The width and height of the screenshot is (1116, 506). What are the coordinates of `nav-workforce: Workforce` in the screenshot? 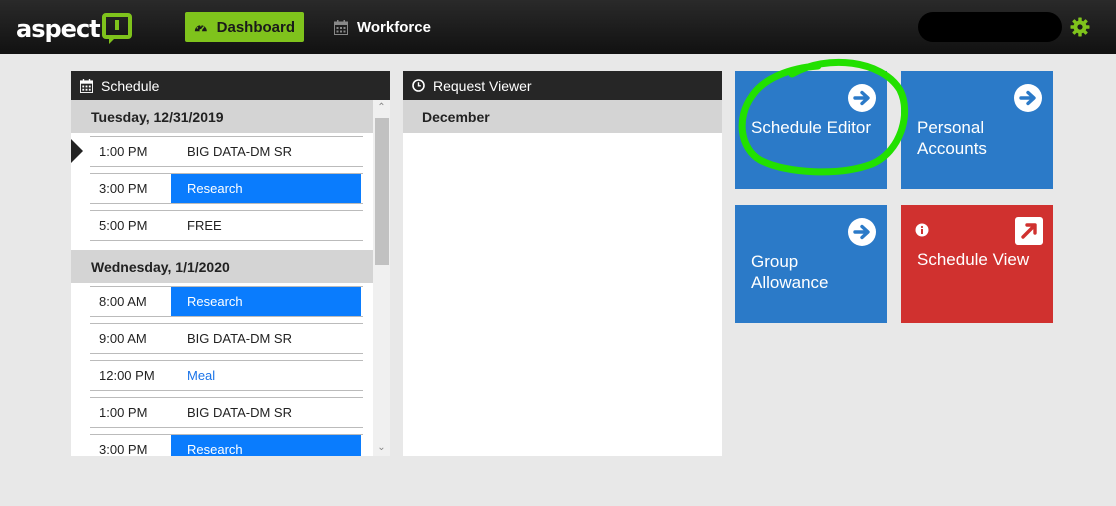 It's located at (382, 27).